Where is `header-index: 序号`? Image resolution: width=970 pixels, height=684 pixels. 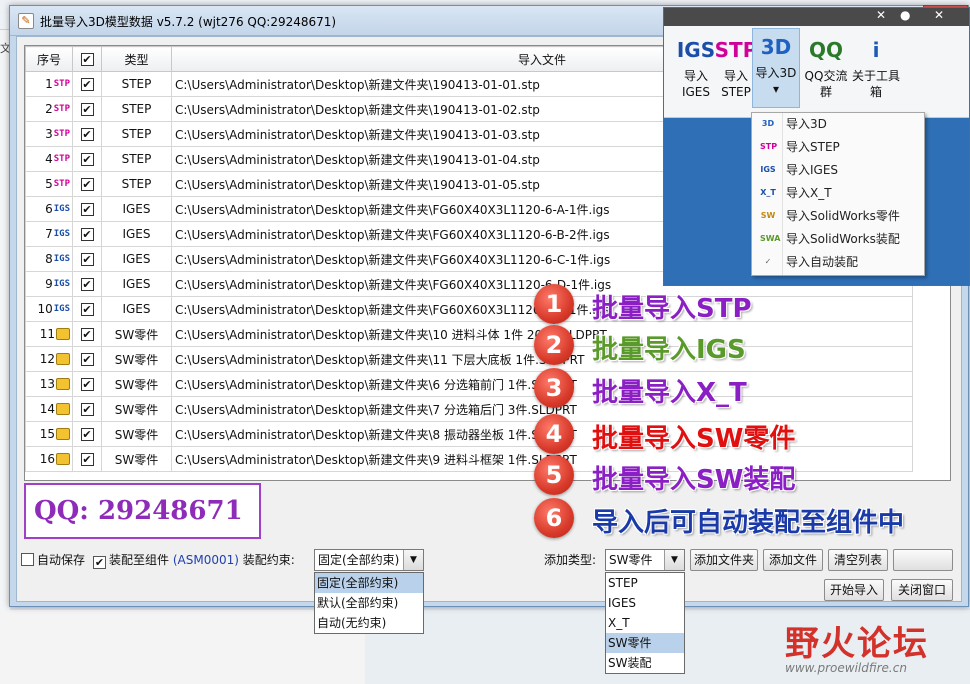
header-index: 序号 is located at coordinates (49, 59).